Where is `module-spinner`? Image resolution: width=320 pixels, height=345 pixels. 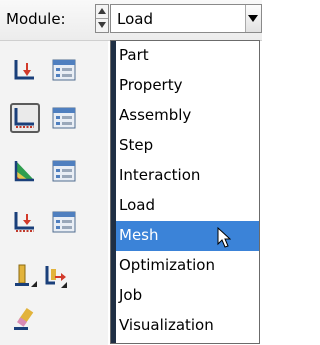
module-spinner is located at coordinates (102, 18).